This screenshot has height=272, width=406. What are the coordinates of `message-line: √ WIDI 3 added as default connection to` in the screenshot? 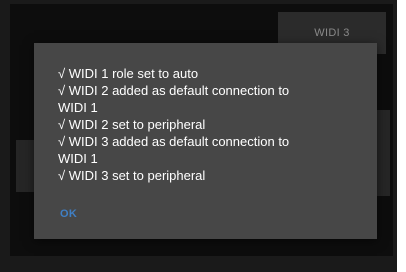 It's located at (174, 141).